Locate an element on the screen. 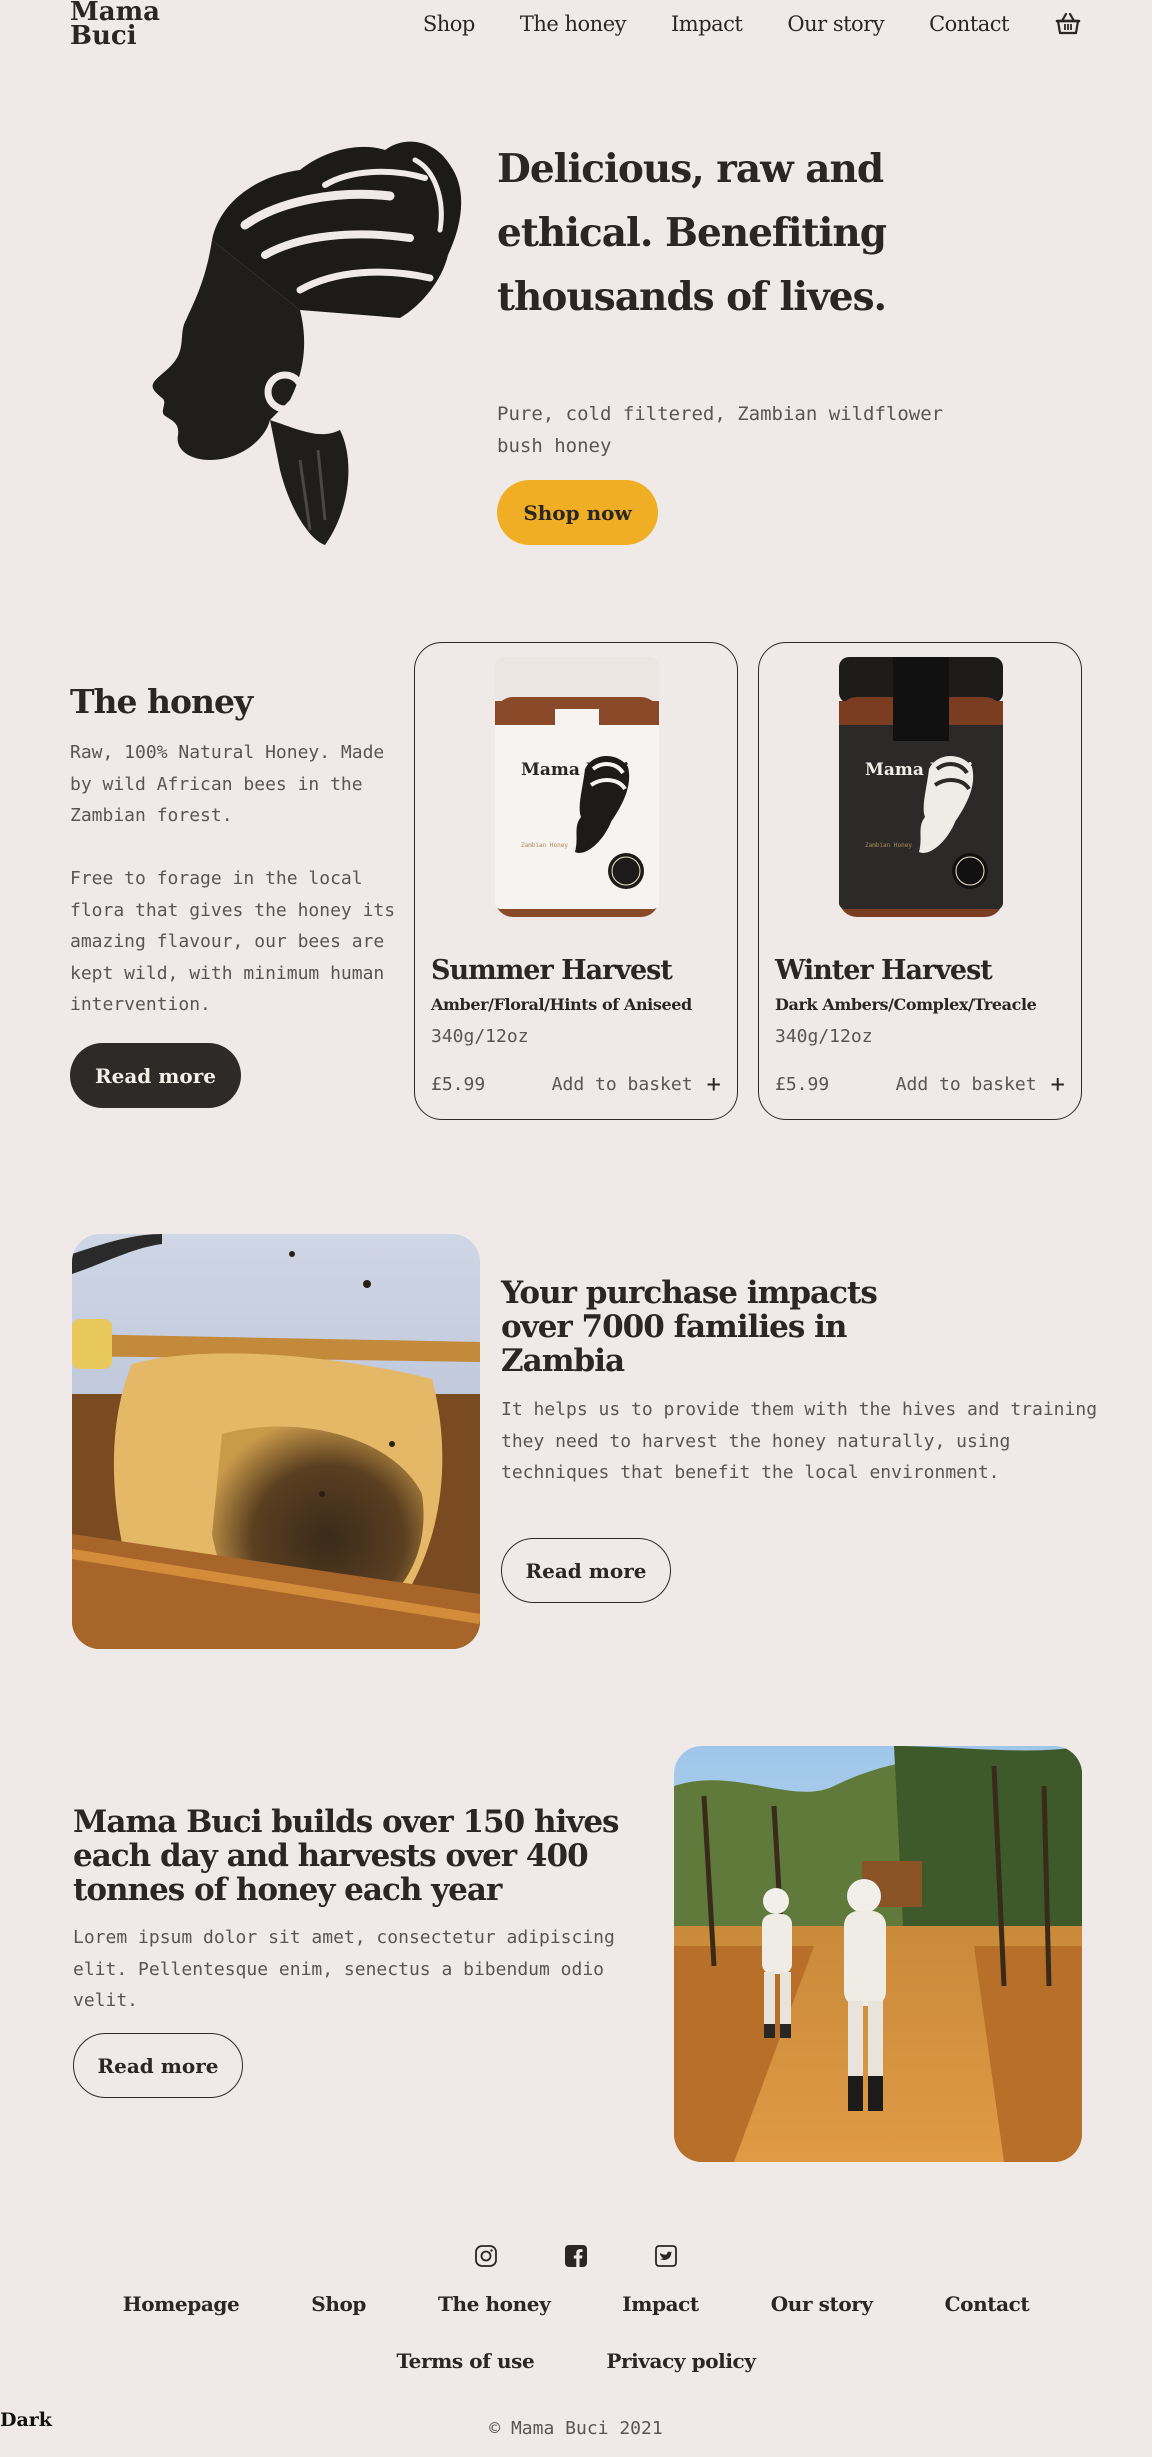 The height and width of the screenshot is (2457, 1152). footer-link-privacy: Privacy policy is located at coordinates (681, 2361).